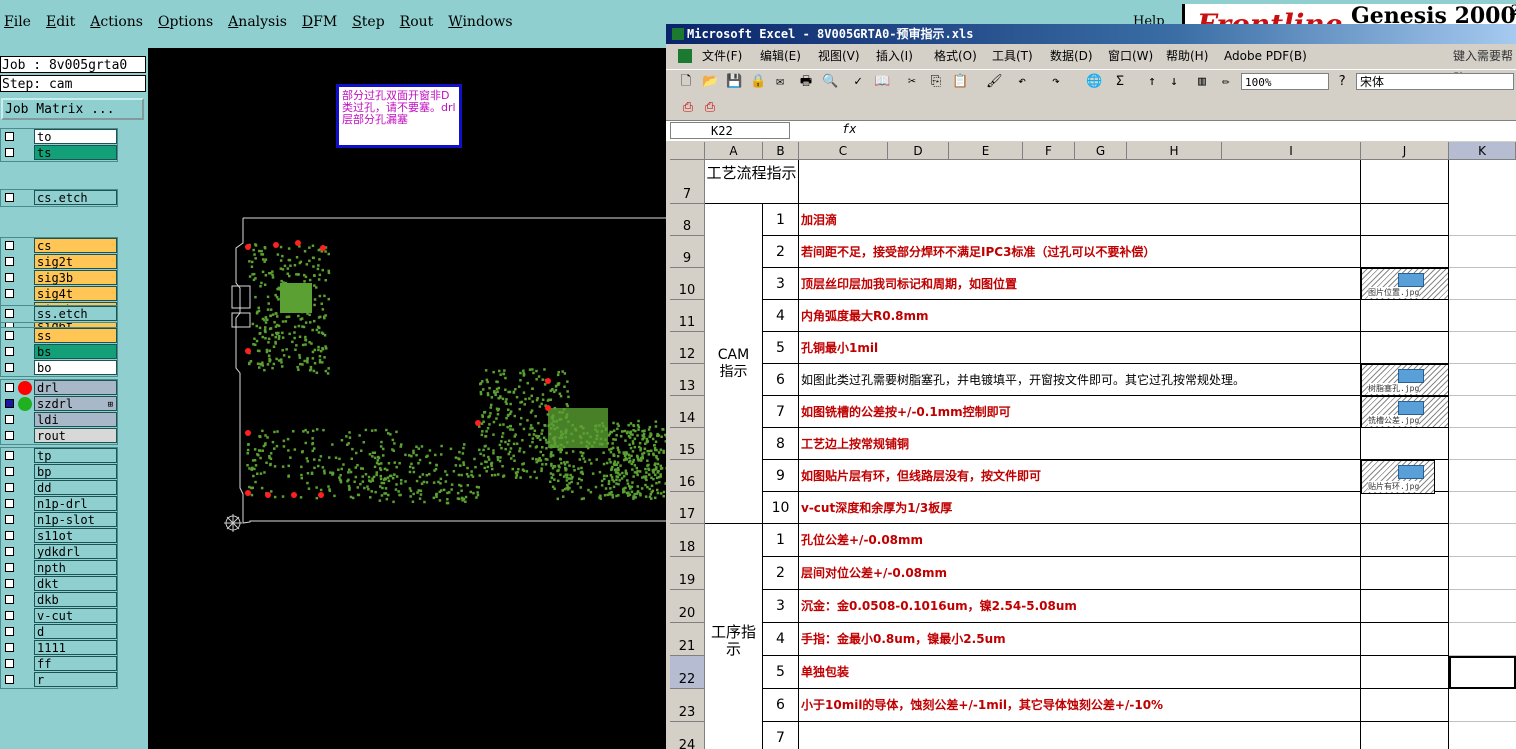 The image size is (1516, 749). What do you see at coordinates (319, 22) in the screenshot?
I see `menu-dfm: DFM` at bounding box center [319, 22].